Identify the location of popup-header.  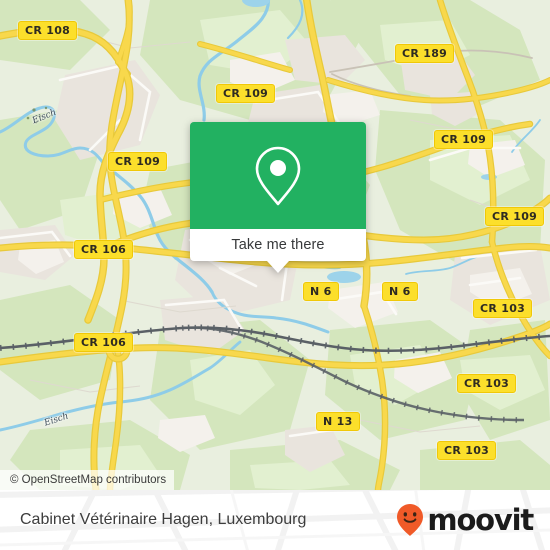
(278, 175).